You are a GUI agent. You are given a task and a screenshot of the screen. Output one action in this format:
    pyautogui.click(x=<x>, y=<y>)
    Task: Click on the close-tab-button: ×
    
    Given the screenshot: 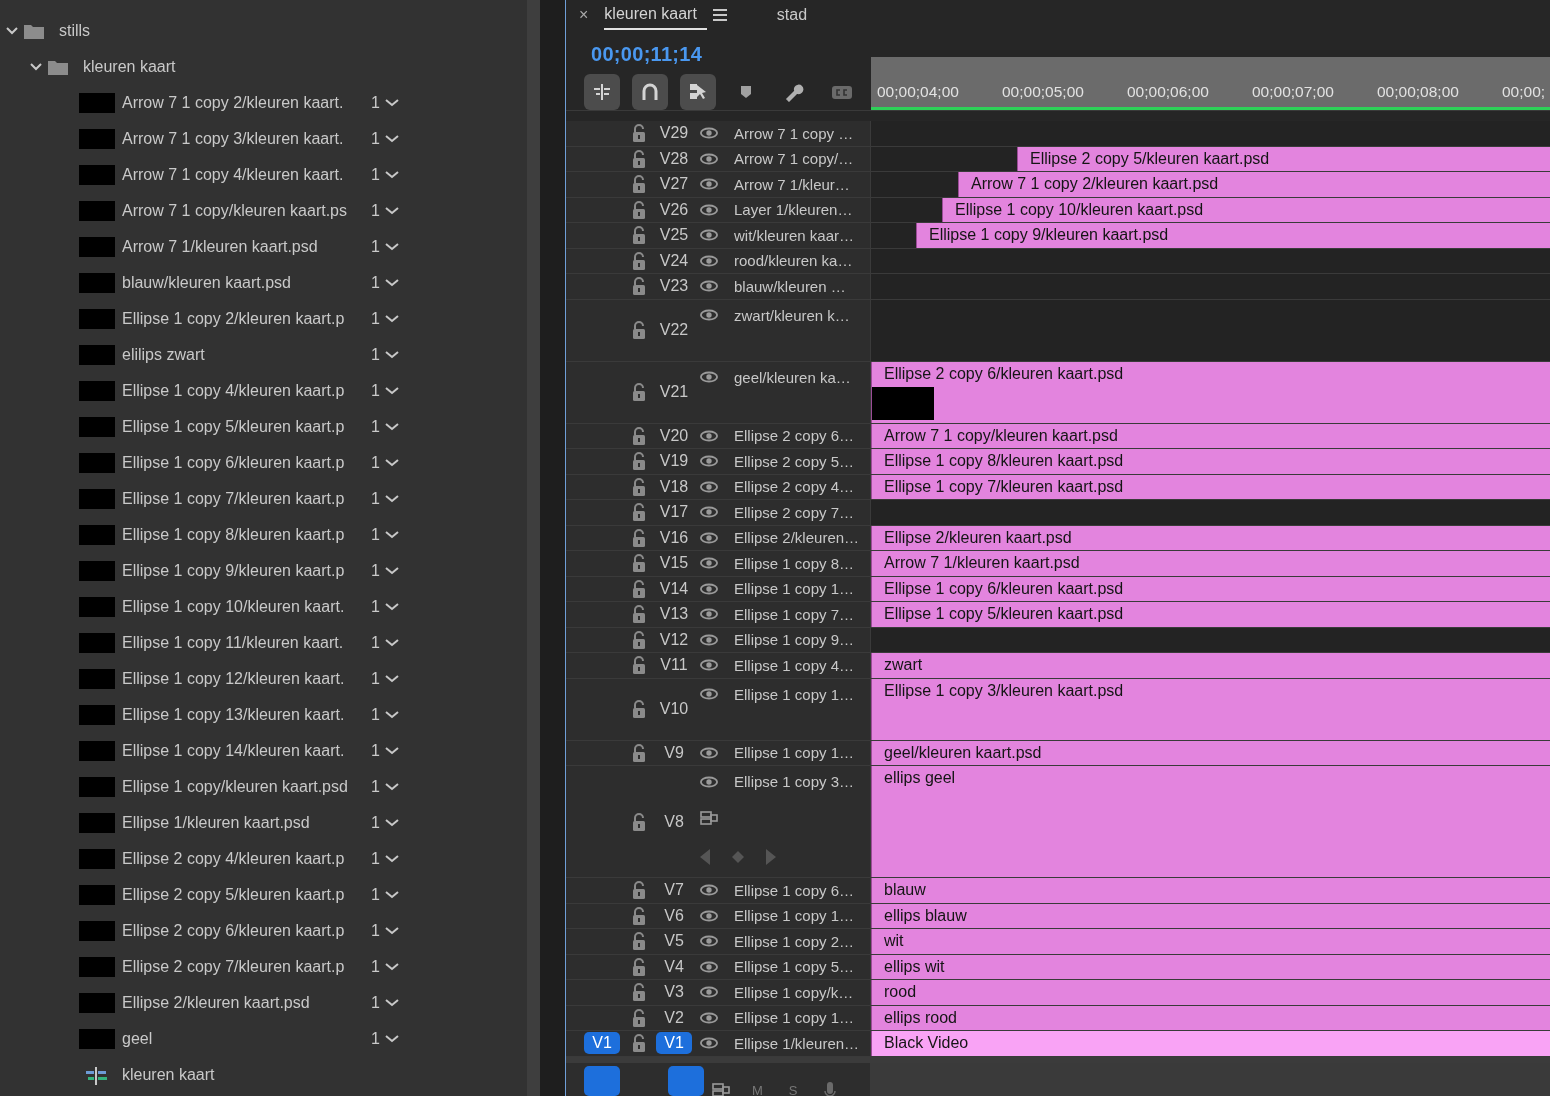 What is the action you would take?
    pyautogui.click(x=584, y=15)
    